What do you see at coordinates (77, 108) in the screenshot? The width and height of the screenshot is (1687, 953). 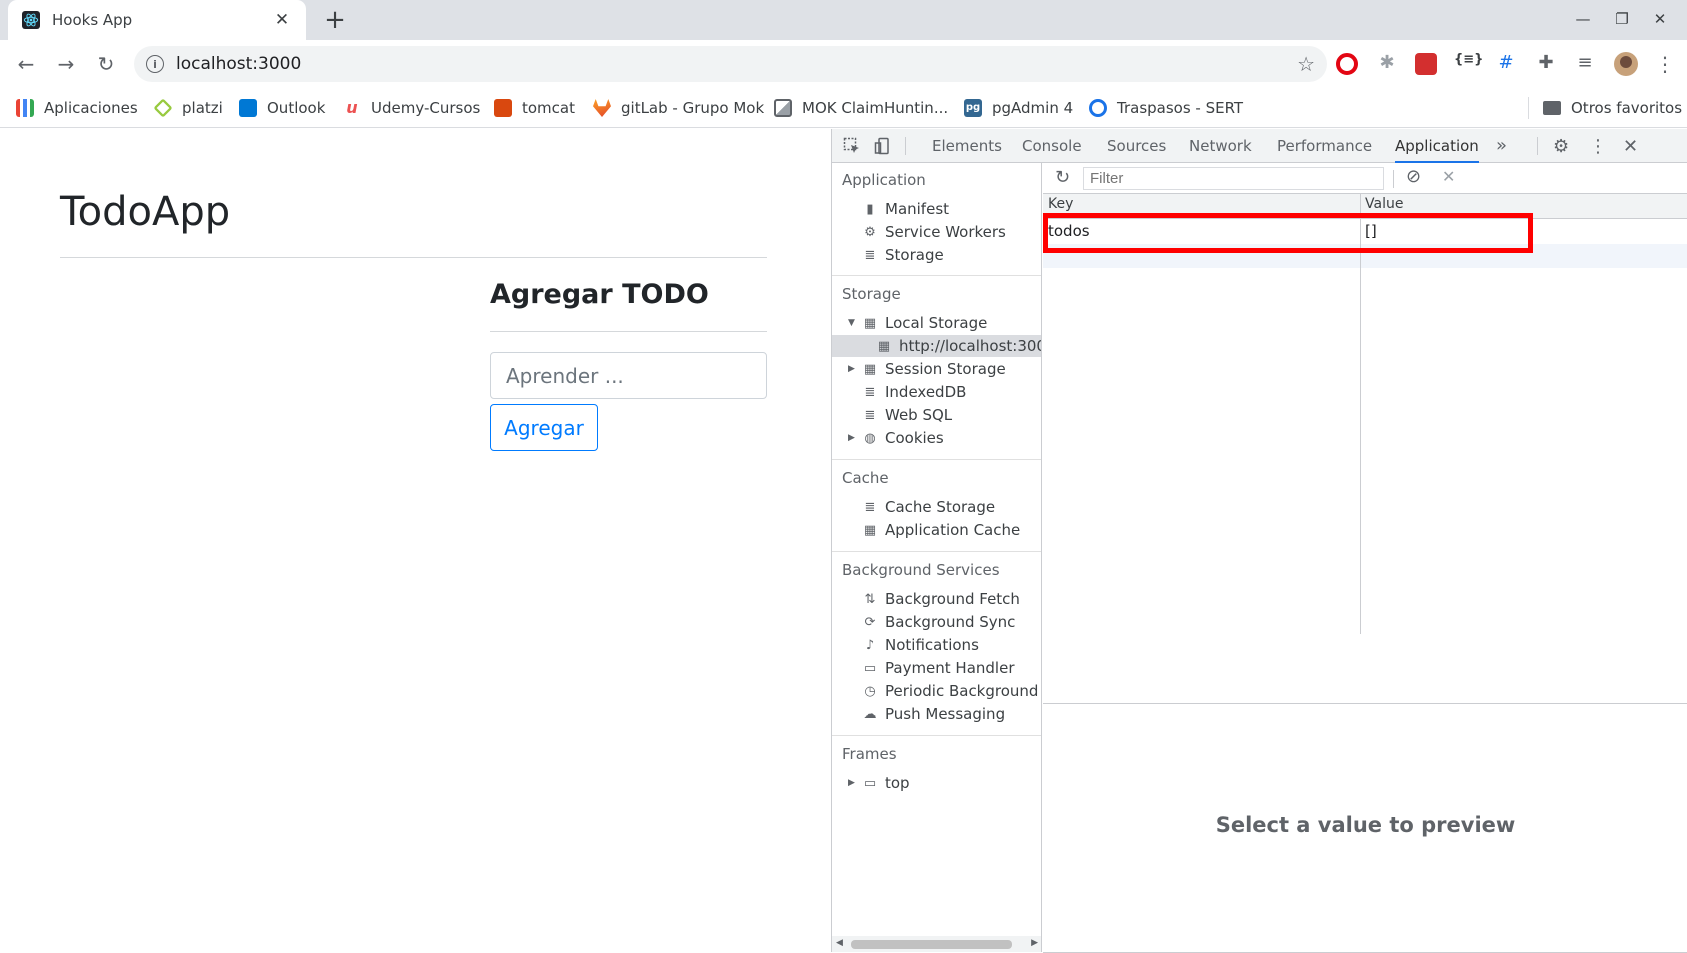 I see `bookmark-aplicaciones: Aplicaciones` at bounding box center [77, 108].